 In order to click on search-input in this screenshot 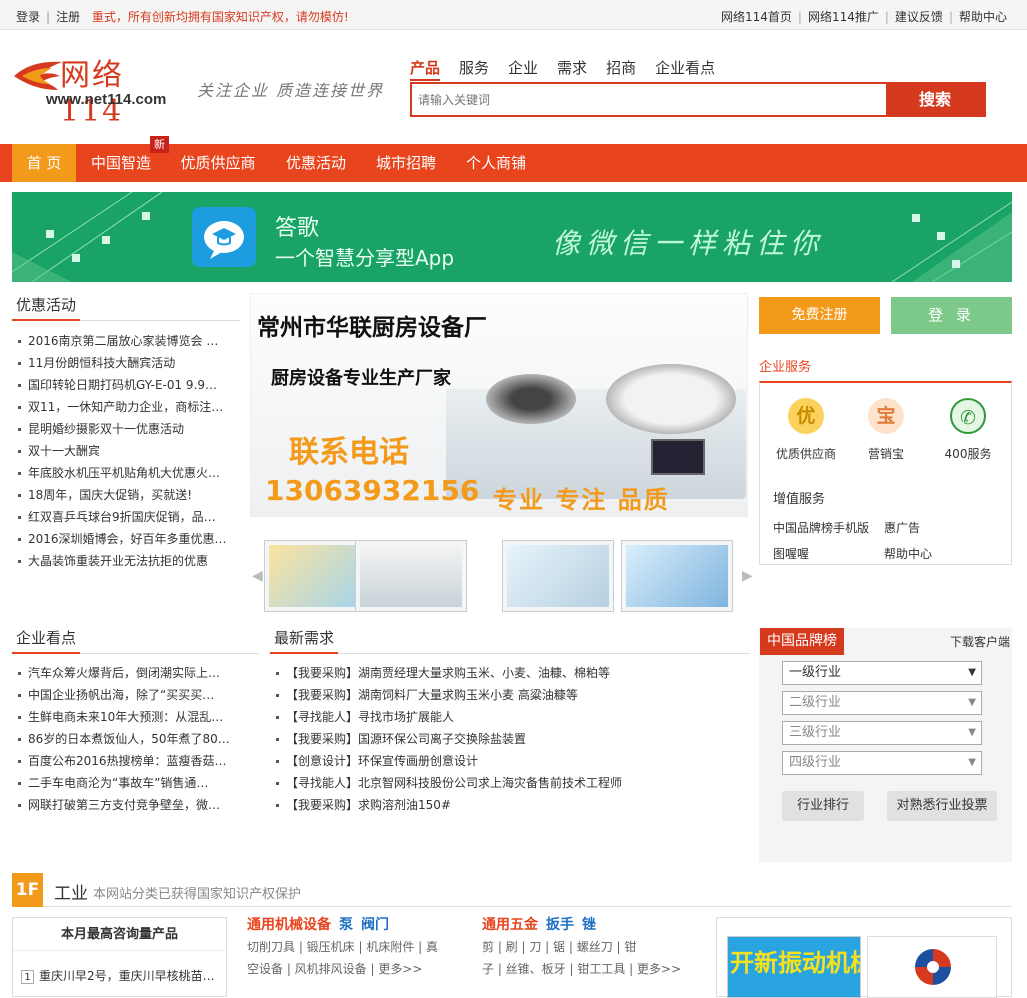, I will do `click(649, 99)`.